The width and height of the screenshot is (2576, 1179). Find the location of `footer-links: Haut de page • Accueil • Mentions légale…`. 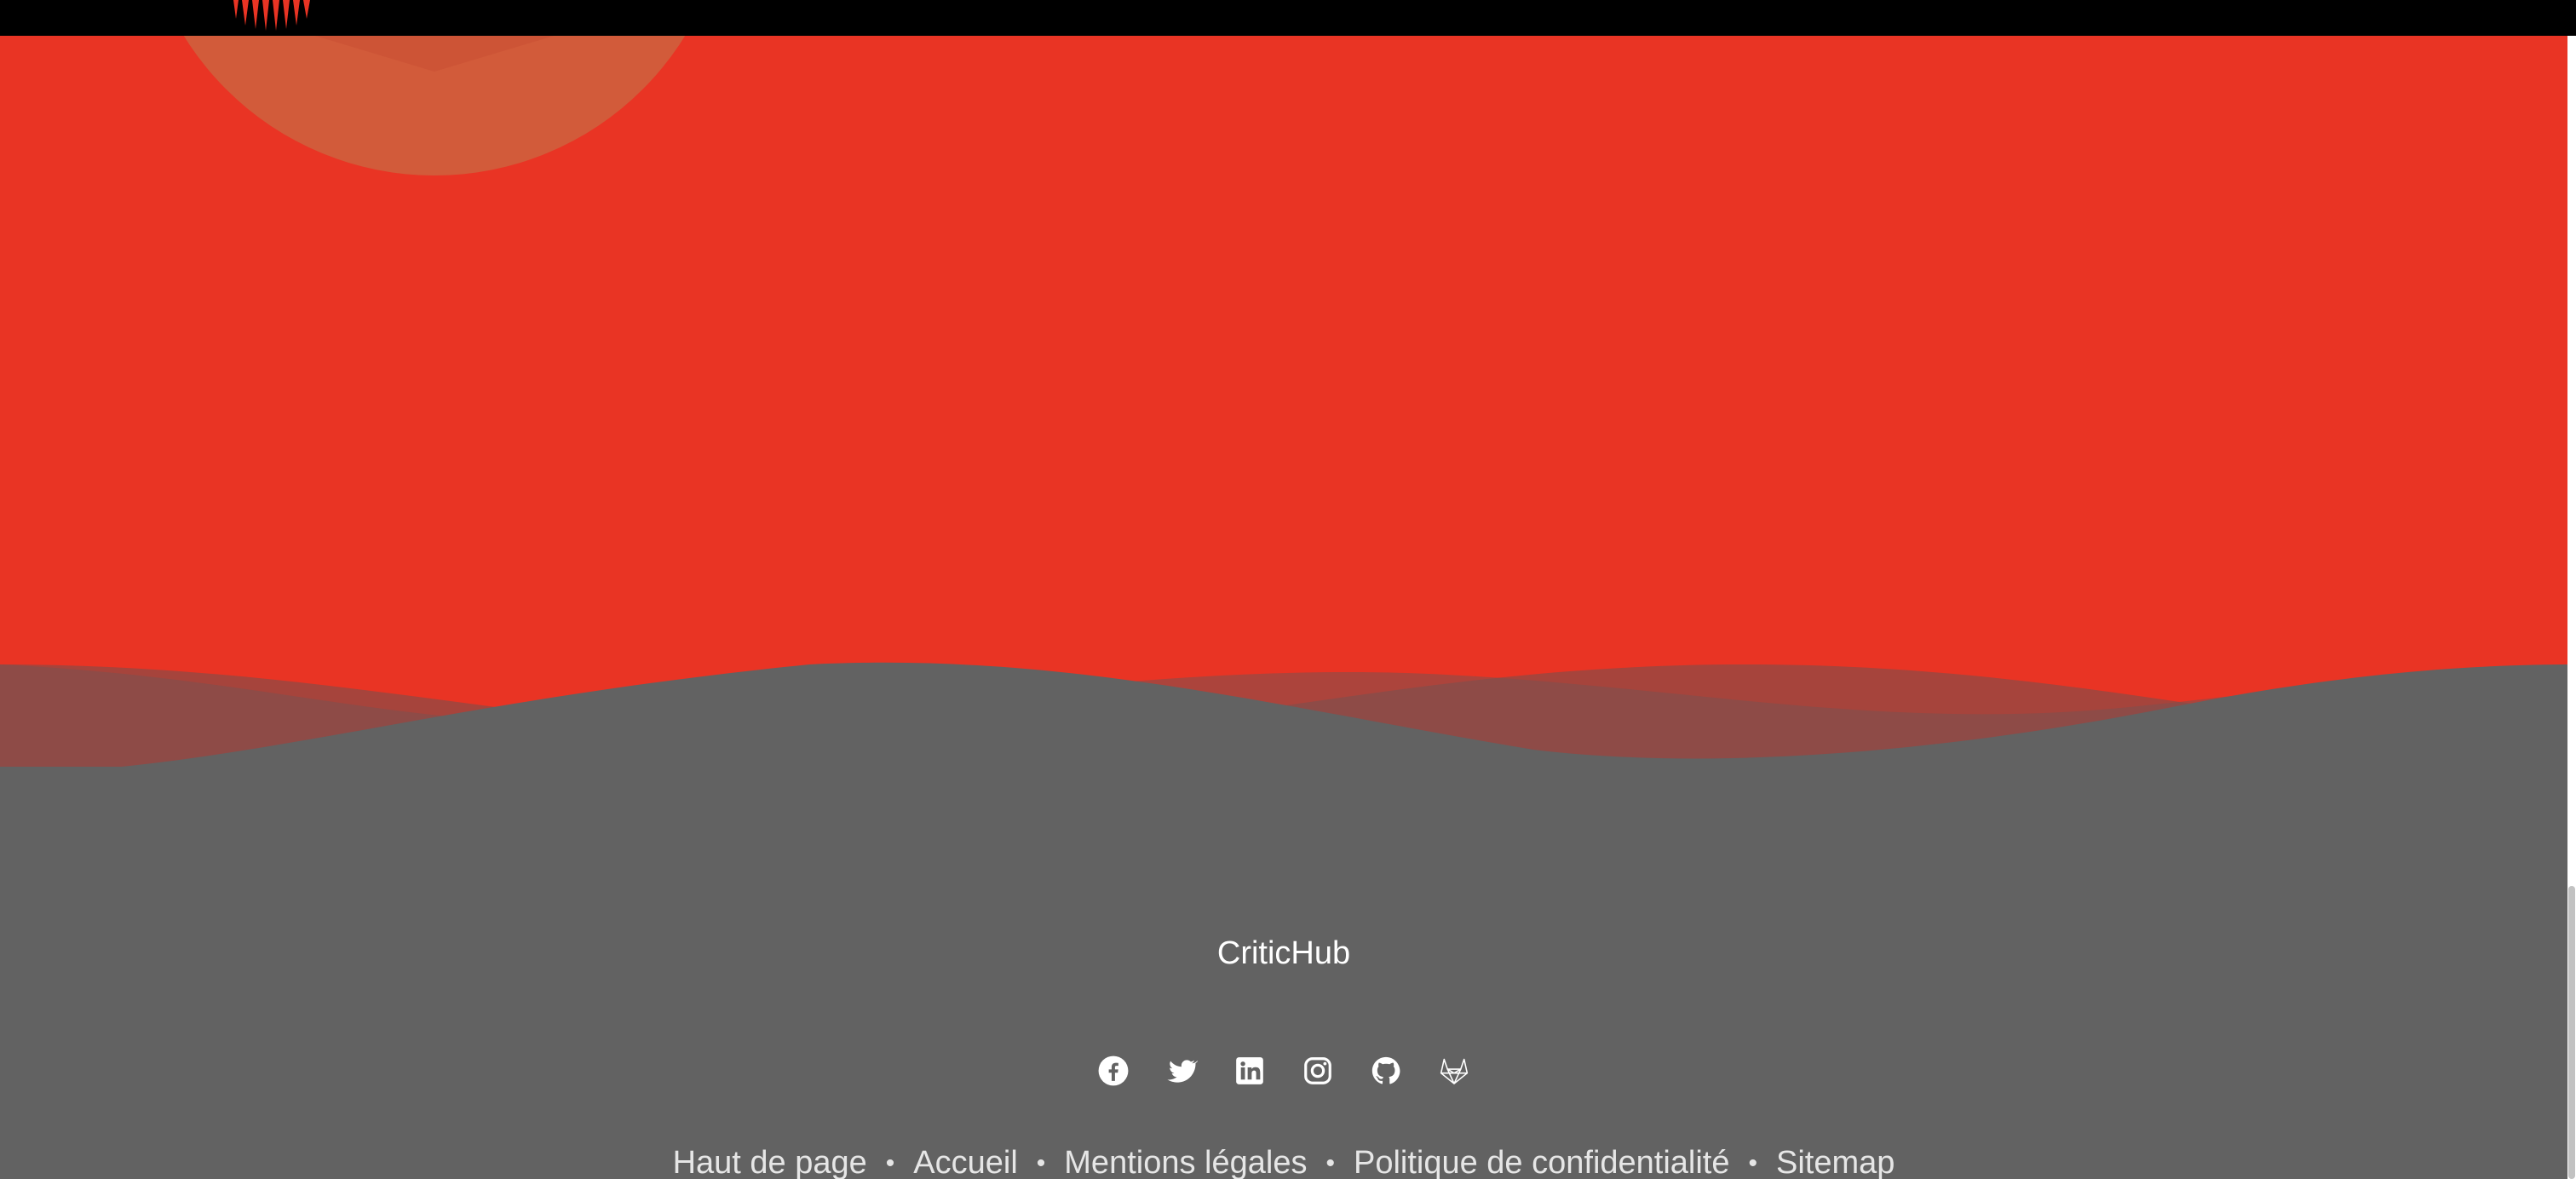

footer-links: Haut de page • Accueil • Mentions légale… is located at coordinates (1284, 1162).